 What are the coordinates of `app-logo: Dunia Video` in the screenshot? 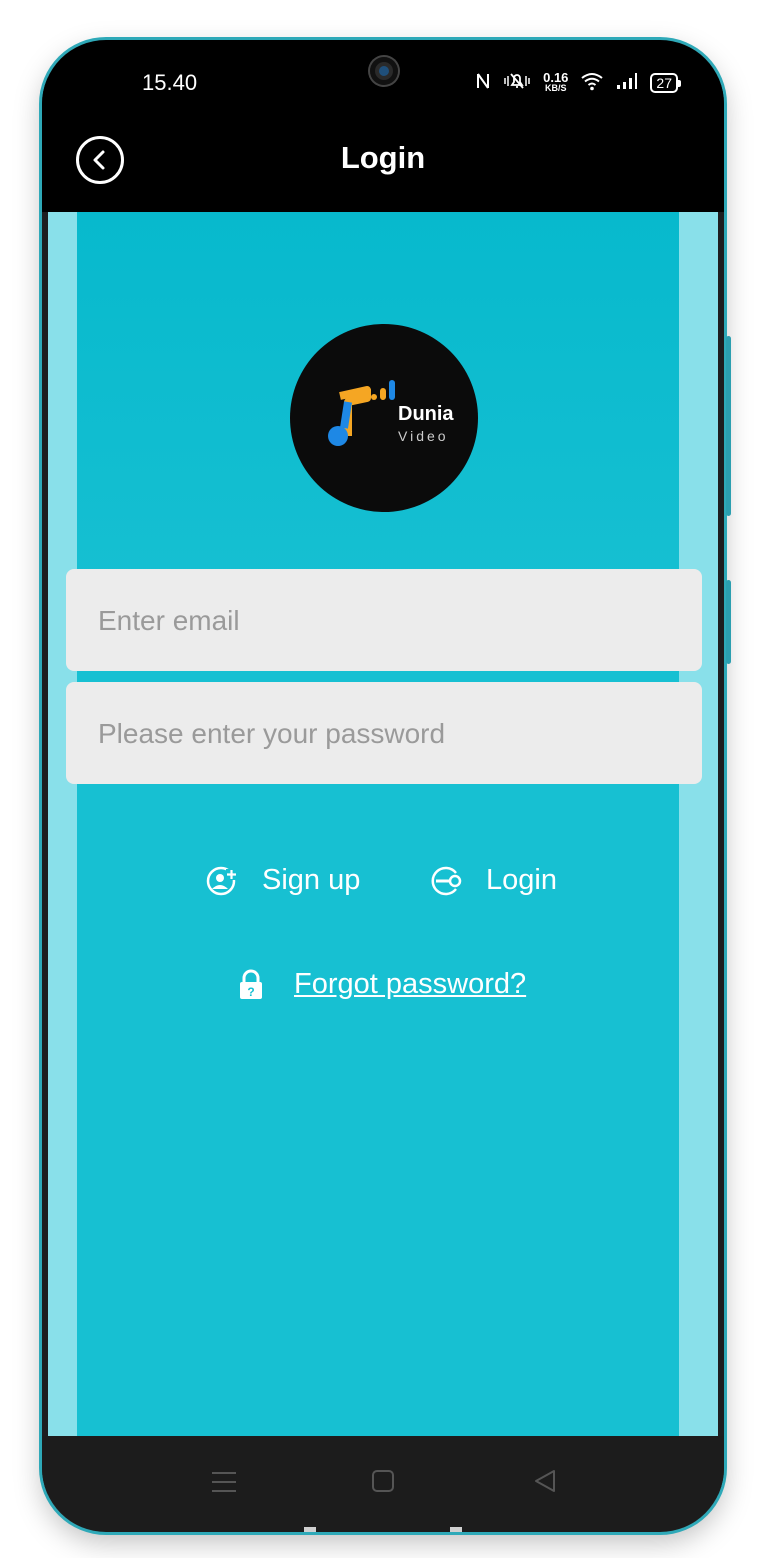 It's located at (384, 418).